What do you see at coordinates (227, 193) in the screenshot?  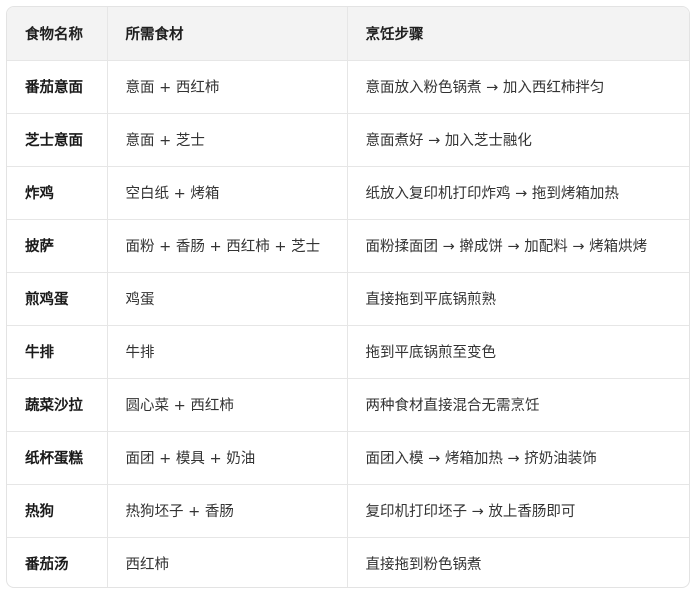 I see `ingredients-cell: 空白纸 + 烤箱` at bounding box center [227, 193].